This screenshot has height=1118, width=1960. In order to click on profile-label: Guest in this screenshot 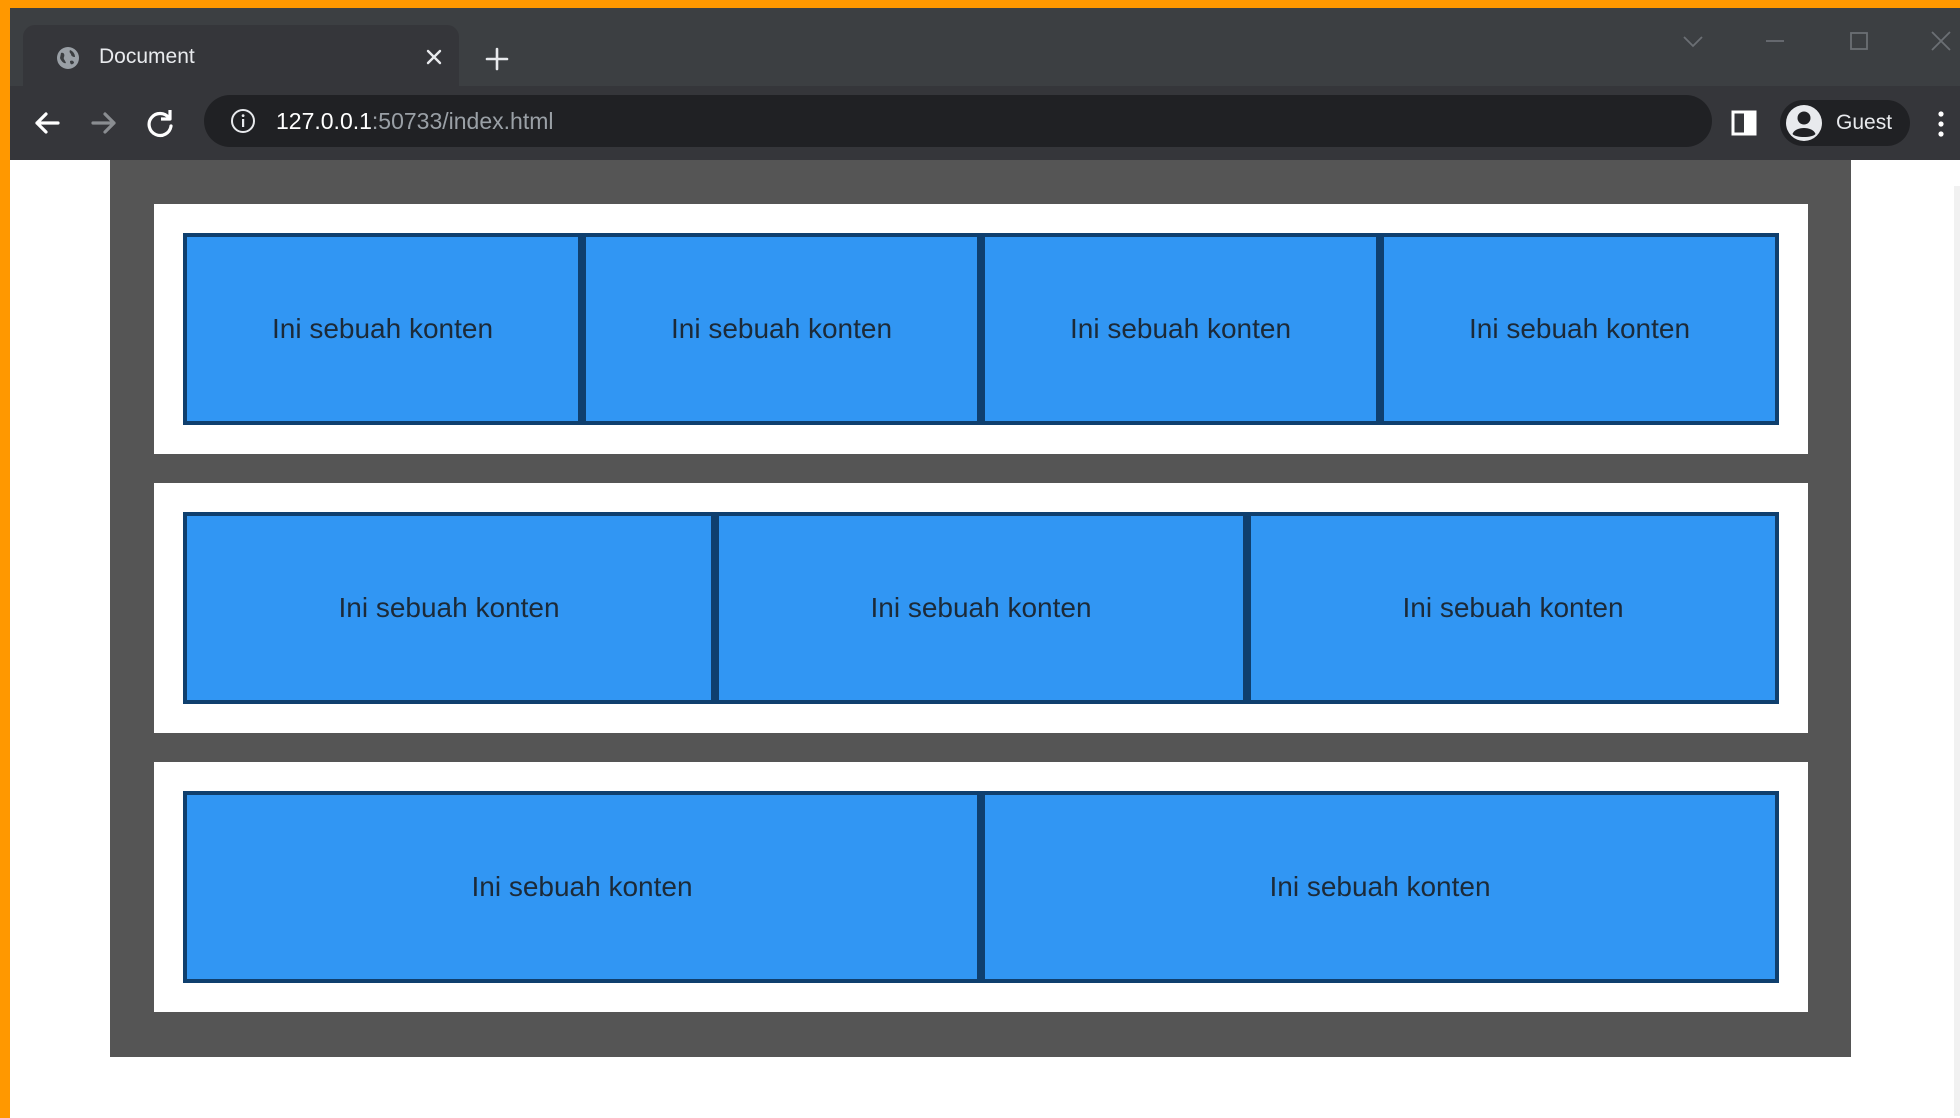, I will do `click(1864, 122)`.